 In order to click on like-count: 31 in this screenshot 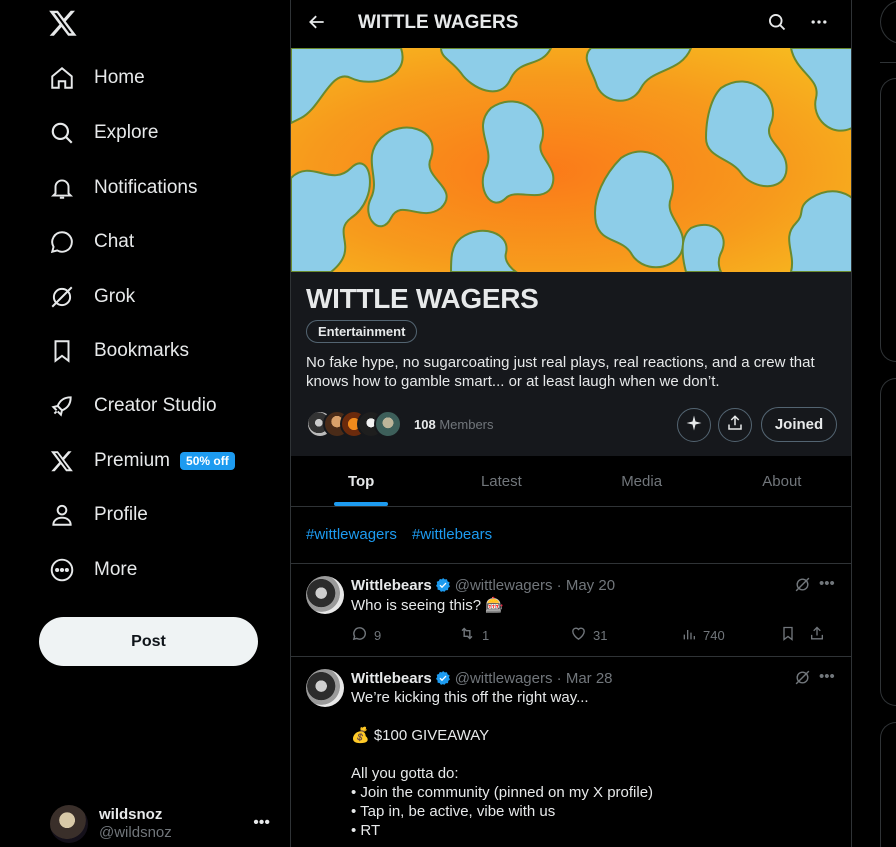, I will do `click(600, 635)`.